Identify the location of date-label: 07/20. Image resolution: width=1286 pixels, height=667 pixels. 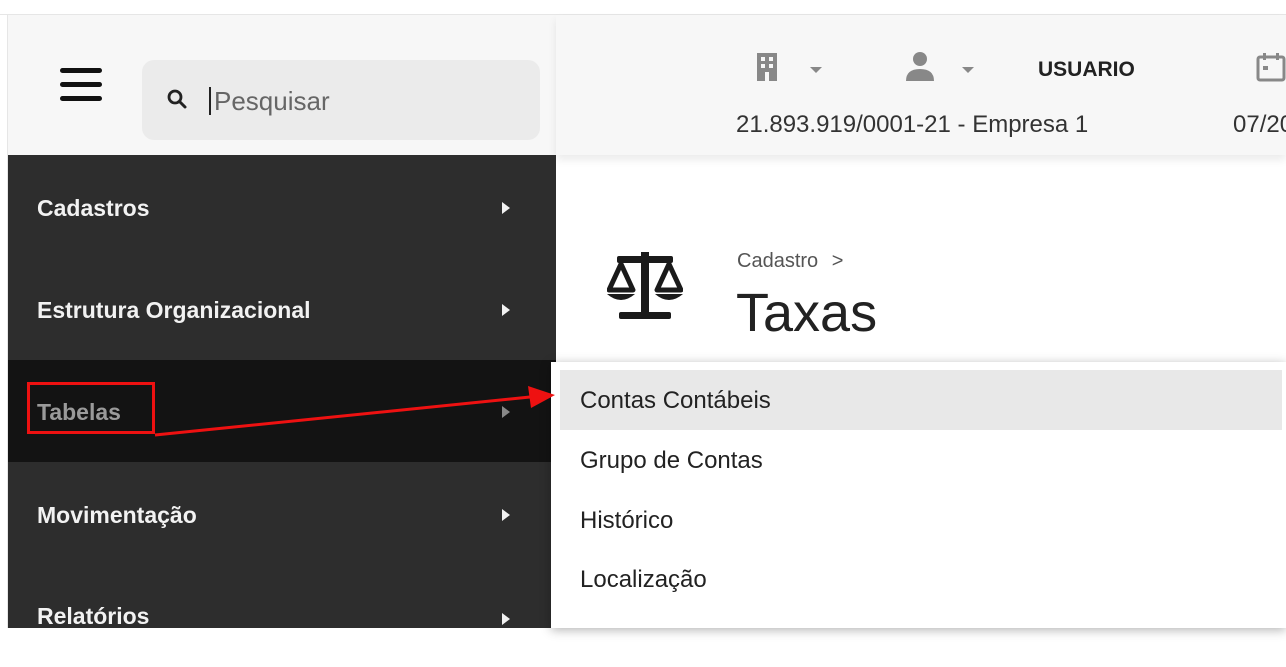
(1259, 125).